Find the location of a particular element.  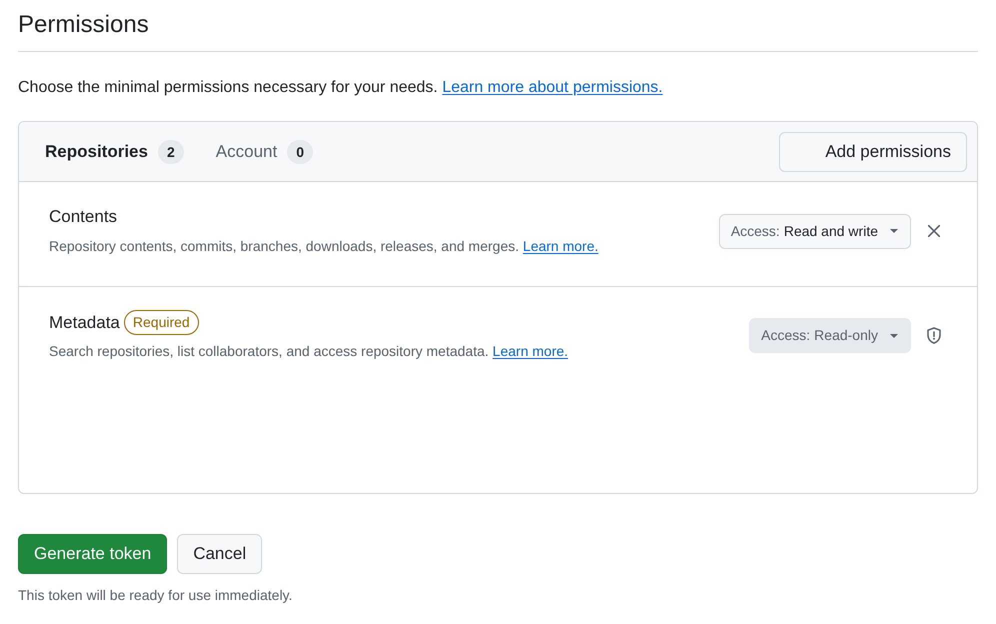

permission-name: Contents is located at coordinates (83, 217).